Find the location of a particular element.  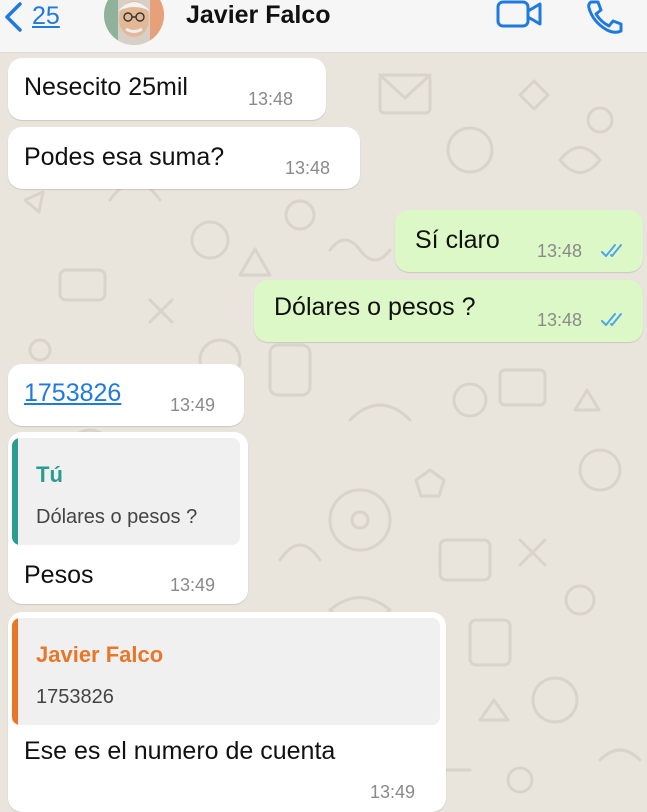

message-text: Ese es el numero de cuenta is located at coordinates (180, 751).